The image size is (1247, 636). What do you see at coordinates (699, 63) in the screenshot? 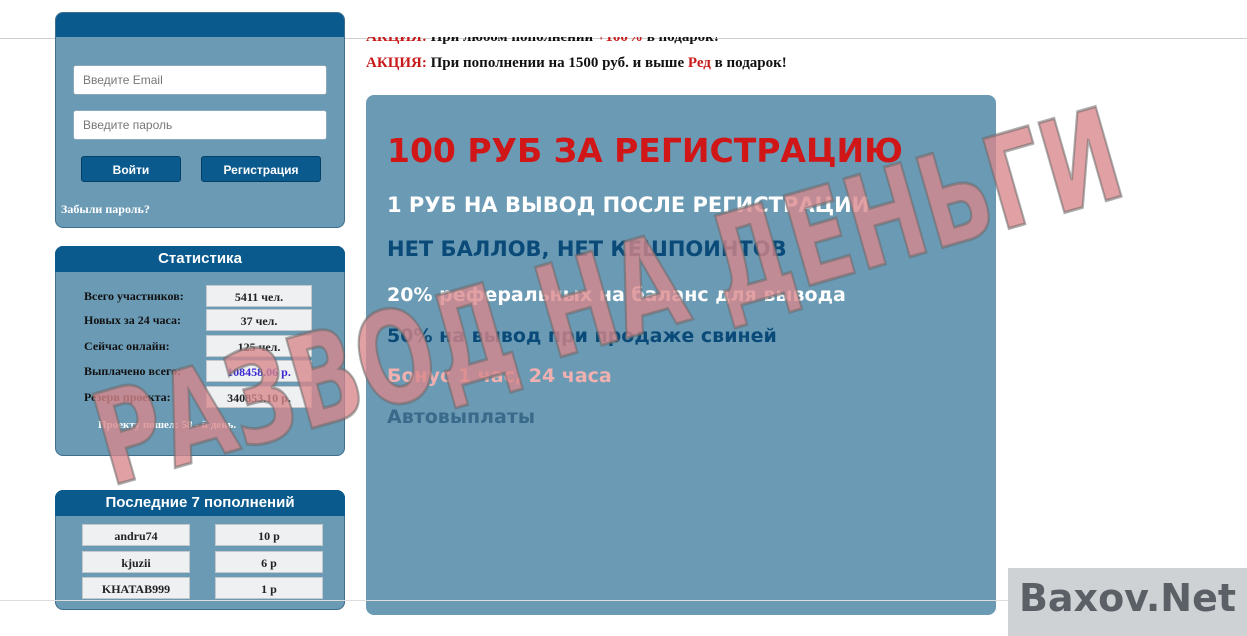
I see `promo-highlight: Ред` at bounding box center [699, 63].